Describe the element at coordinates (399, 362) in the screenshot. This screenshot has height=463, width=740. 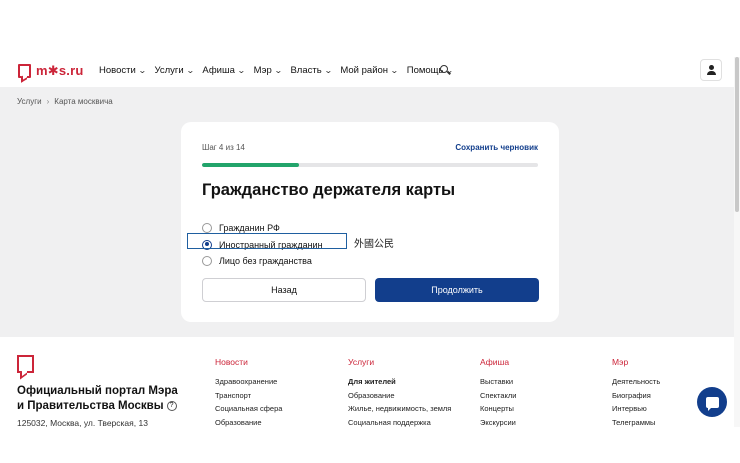
I see `footer-column-title: Услуги` at that location.